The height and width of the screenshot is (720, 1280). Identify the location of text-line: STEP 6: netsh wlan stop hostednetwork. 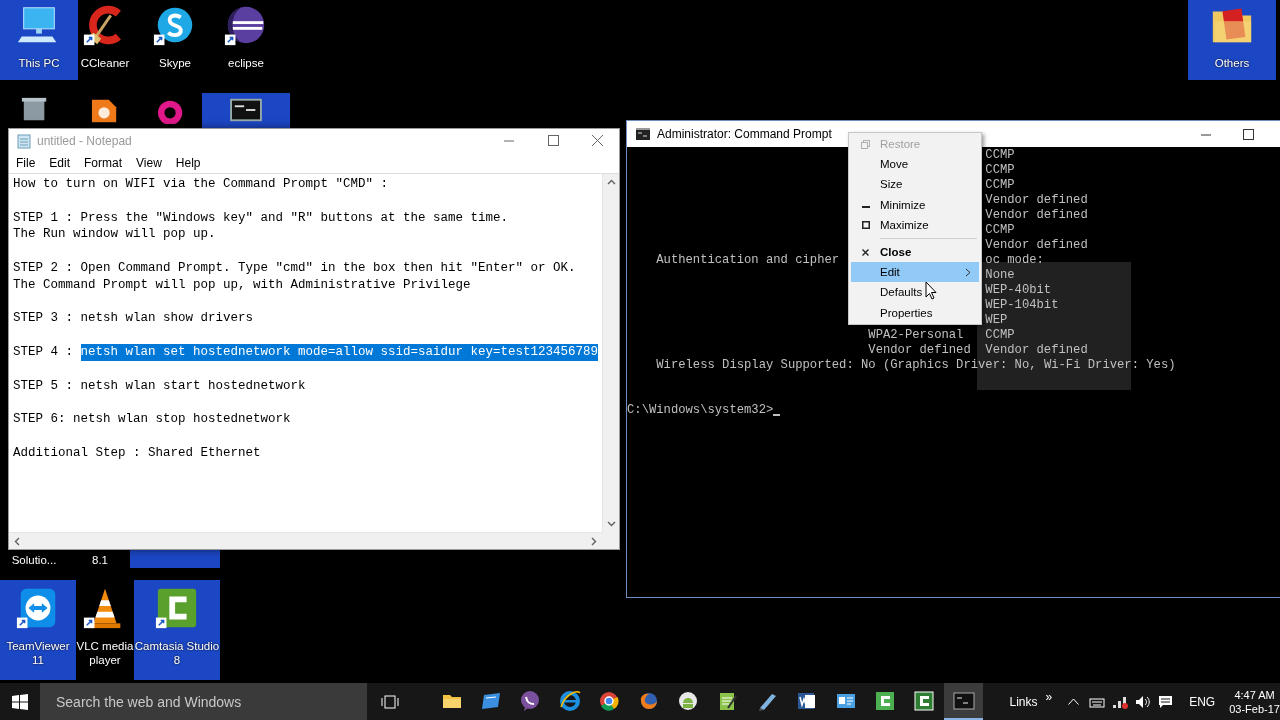
(152, 419).